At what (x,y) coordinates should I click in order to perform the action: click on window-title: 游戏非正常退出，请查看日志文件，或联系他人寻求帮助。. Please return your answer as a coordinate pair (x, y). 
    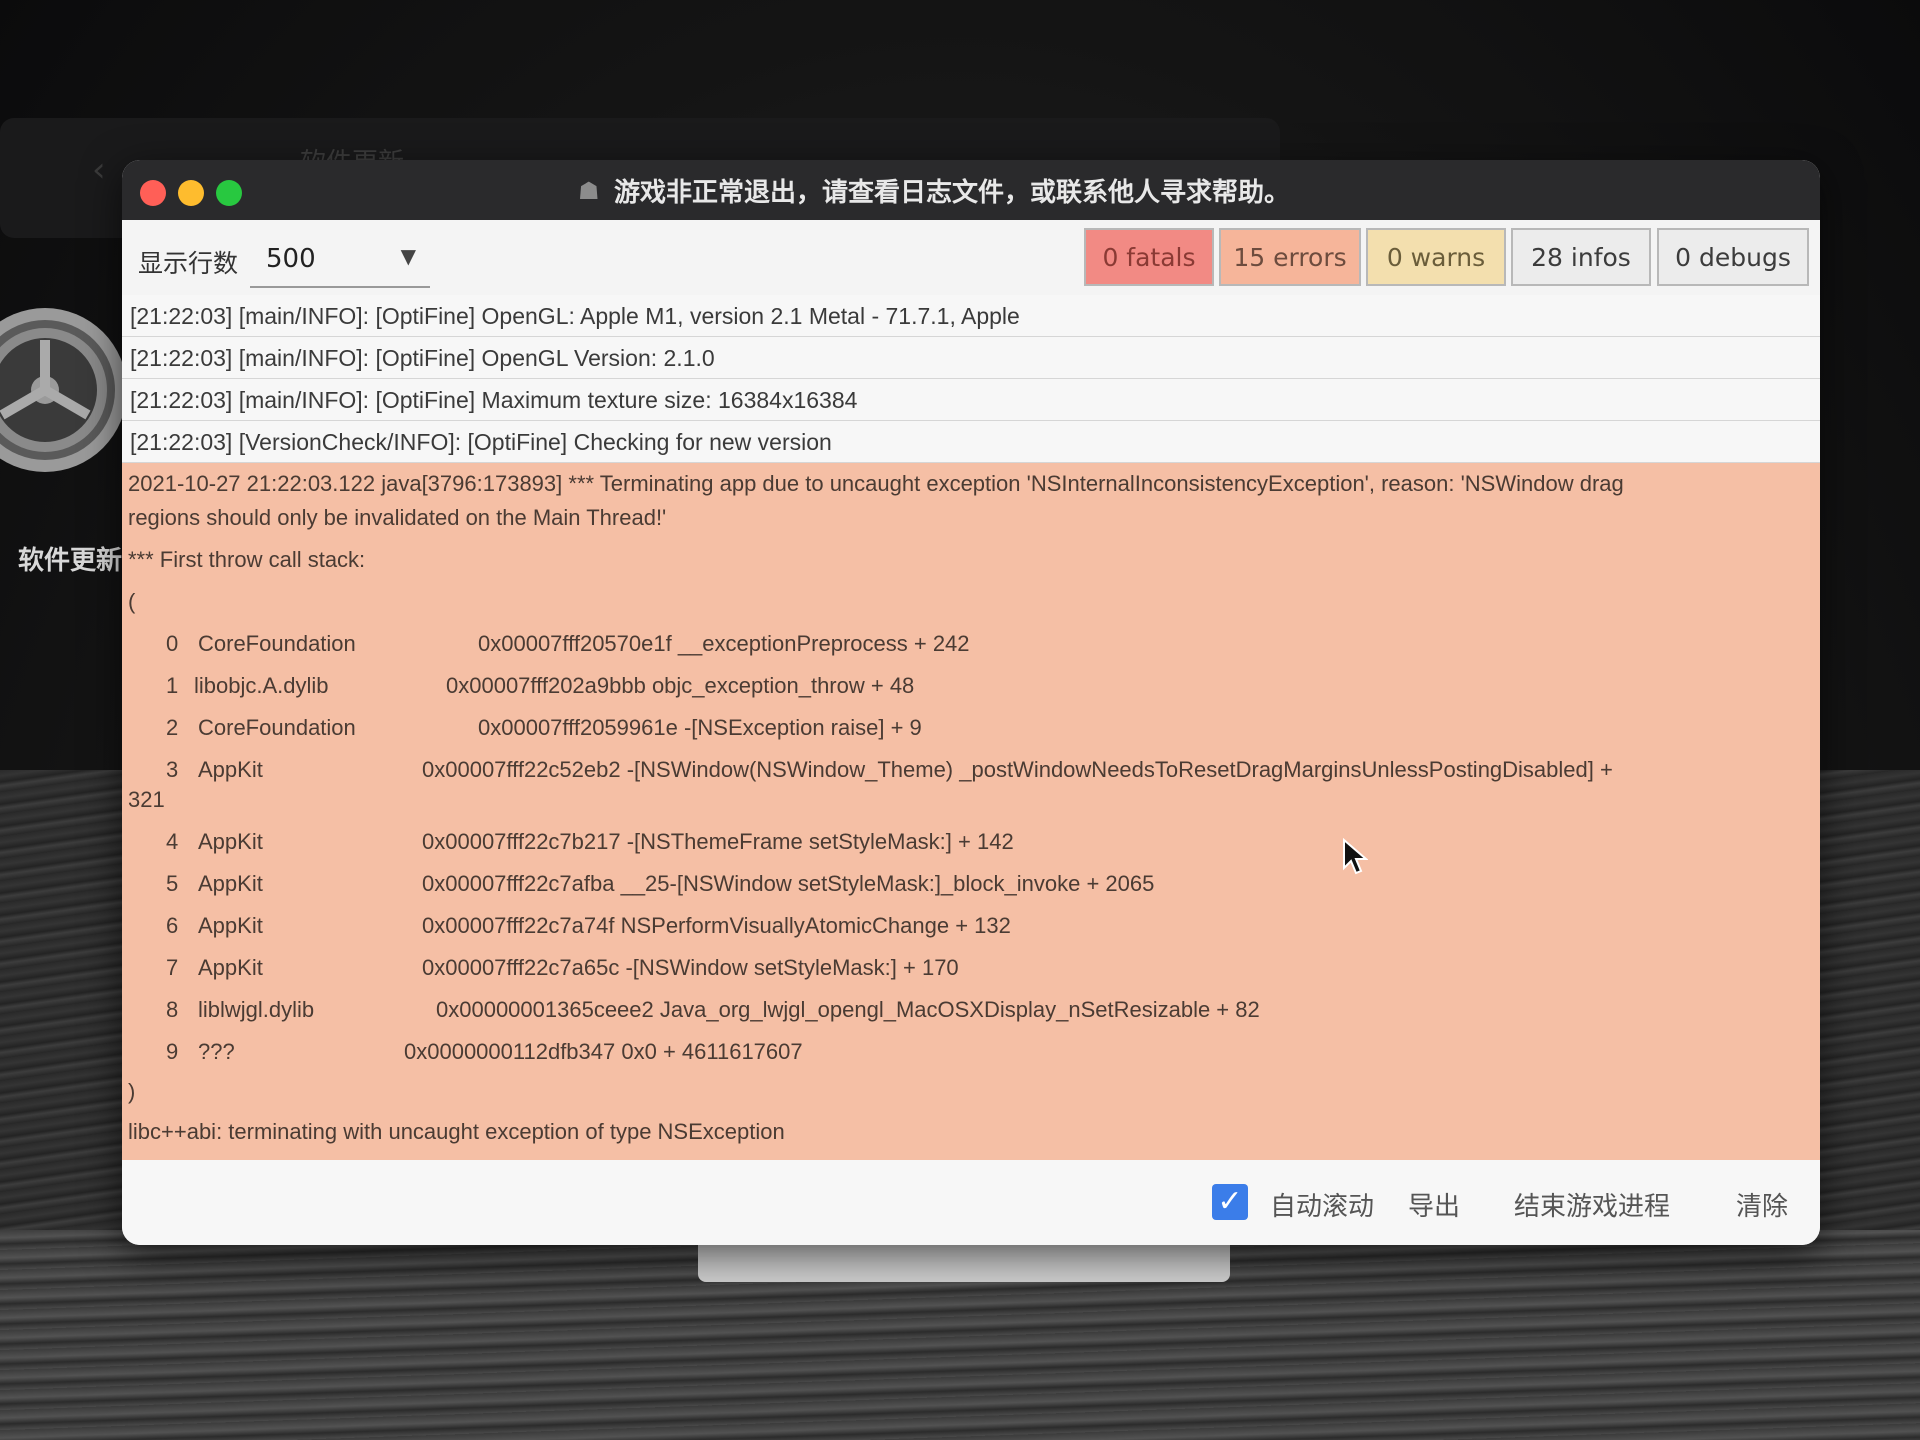
    Looking at the image, I should click on (952, 193).